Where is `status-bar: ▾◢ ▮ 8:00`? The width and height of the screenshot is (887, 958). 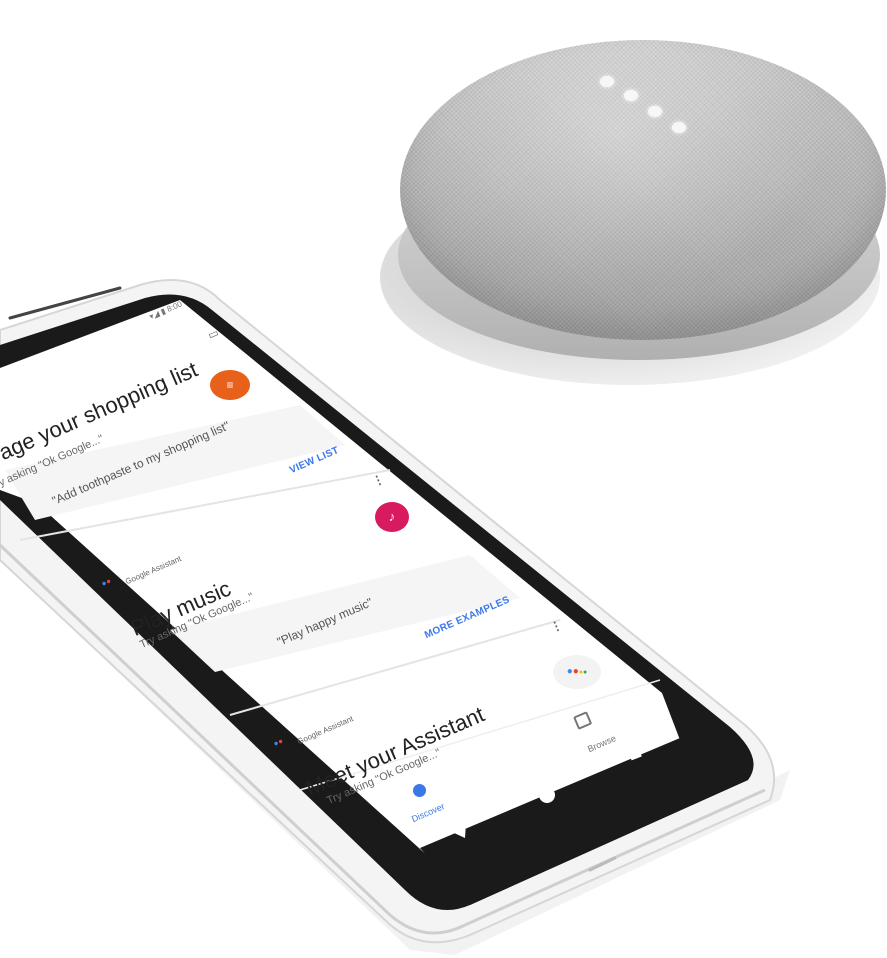 status-bar: ▾◢ ▮ 8:00 is located at coordinates (165, 310).